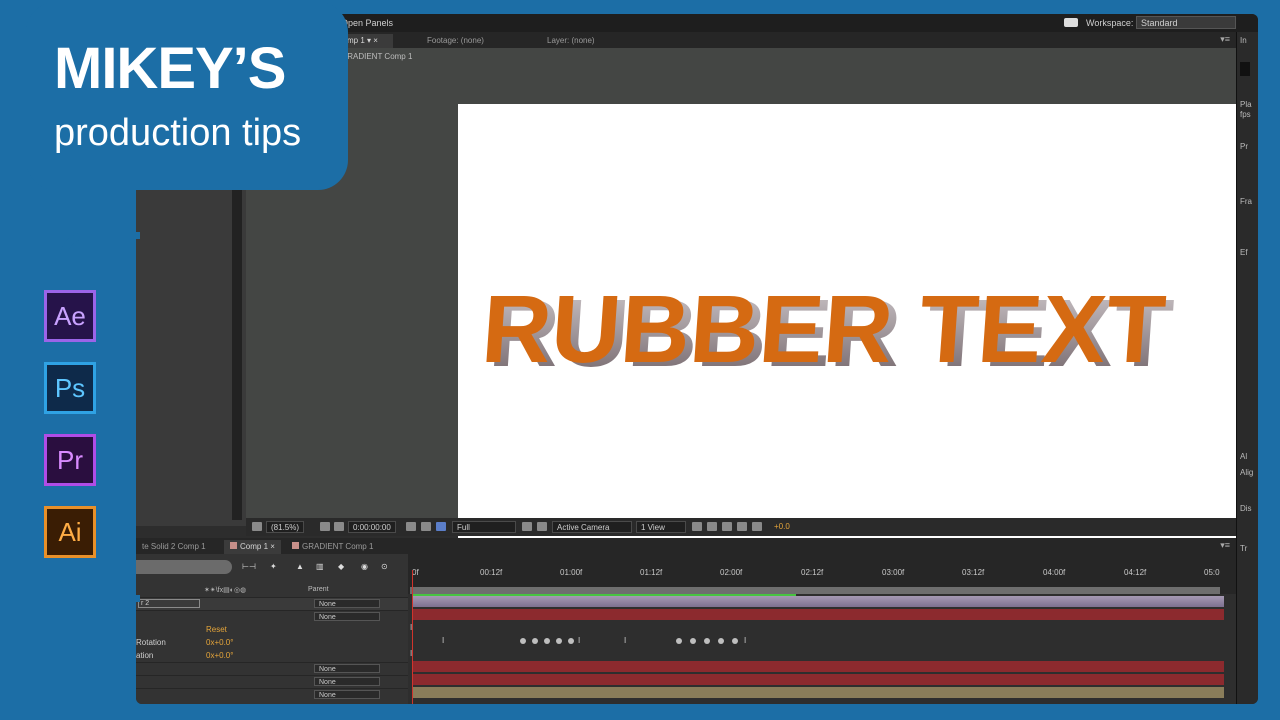 This screenshot has width=1280, height=720. I want to click on tab-footage: Footage: (none), so click(455, 41).